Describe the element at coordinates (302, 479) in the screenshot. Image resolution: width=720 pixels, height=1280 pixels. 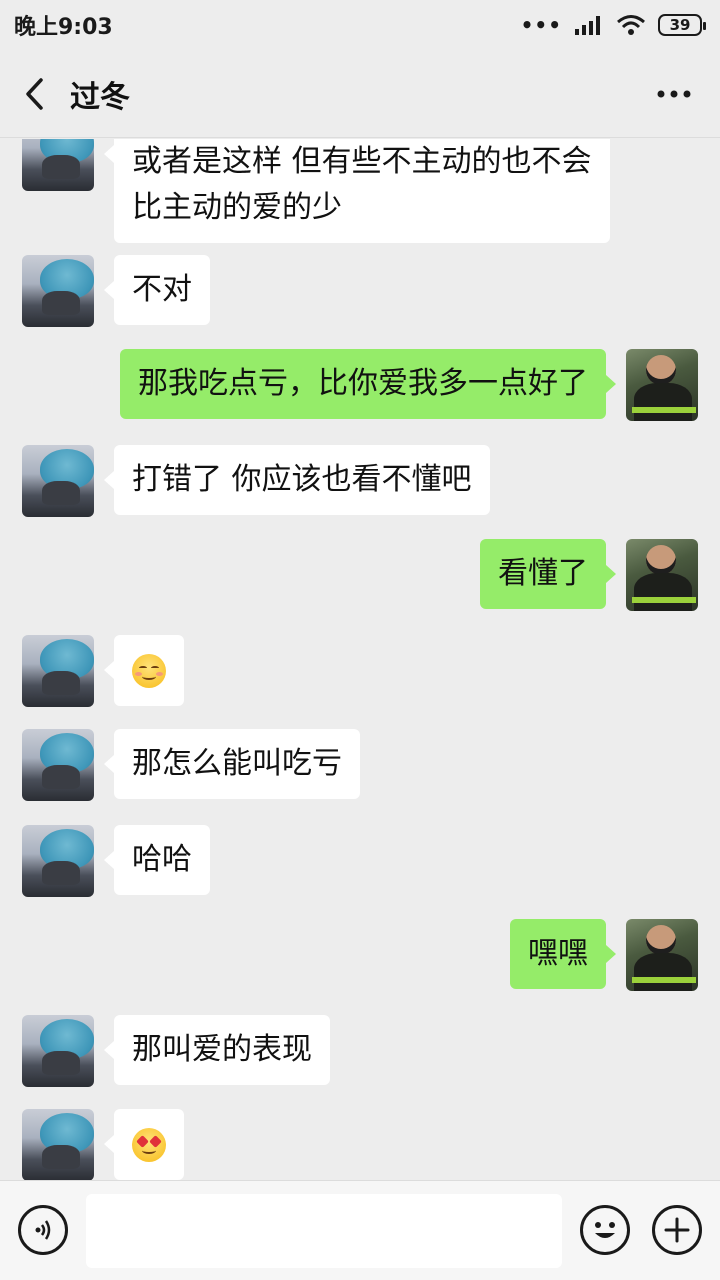
I see `message-text: 打错了 你应该也看不懂吧` at that location.